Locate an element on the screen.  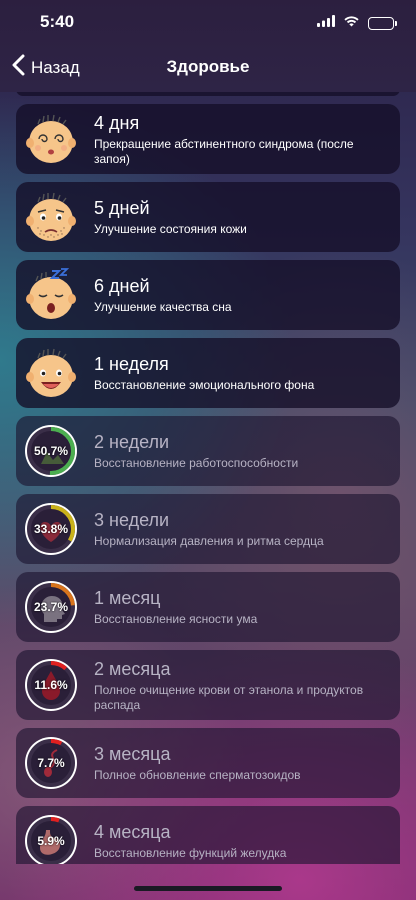
progress-ring: 7.7% is located at coordinates (51, 763).